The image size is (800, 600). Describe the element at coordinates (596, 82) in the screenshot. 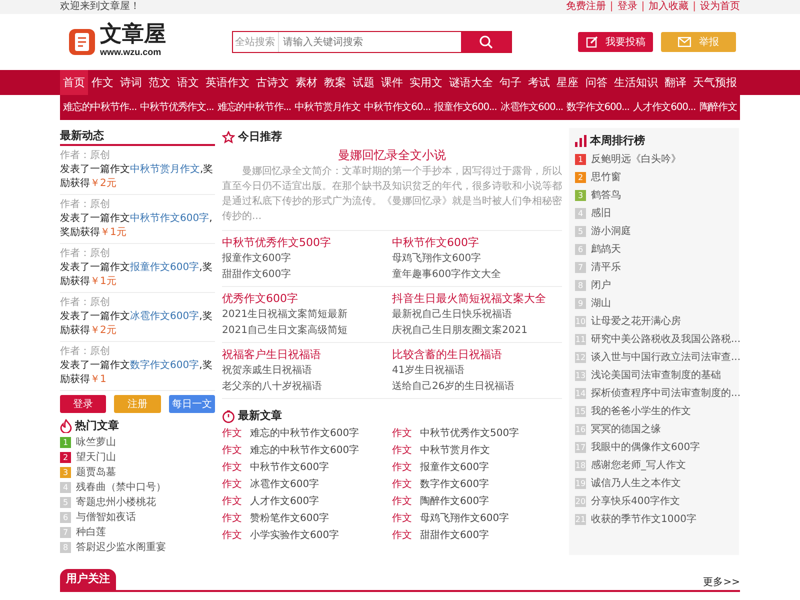

I see `nav-tab: 问答` at that location.